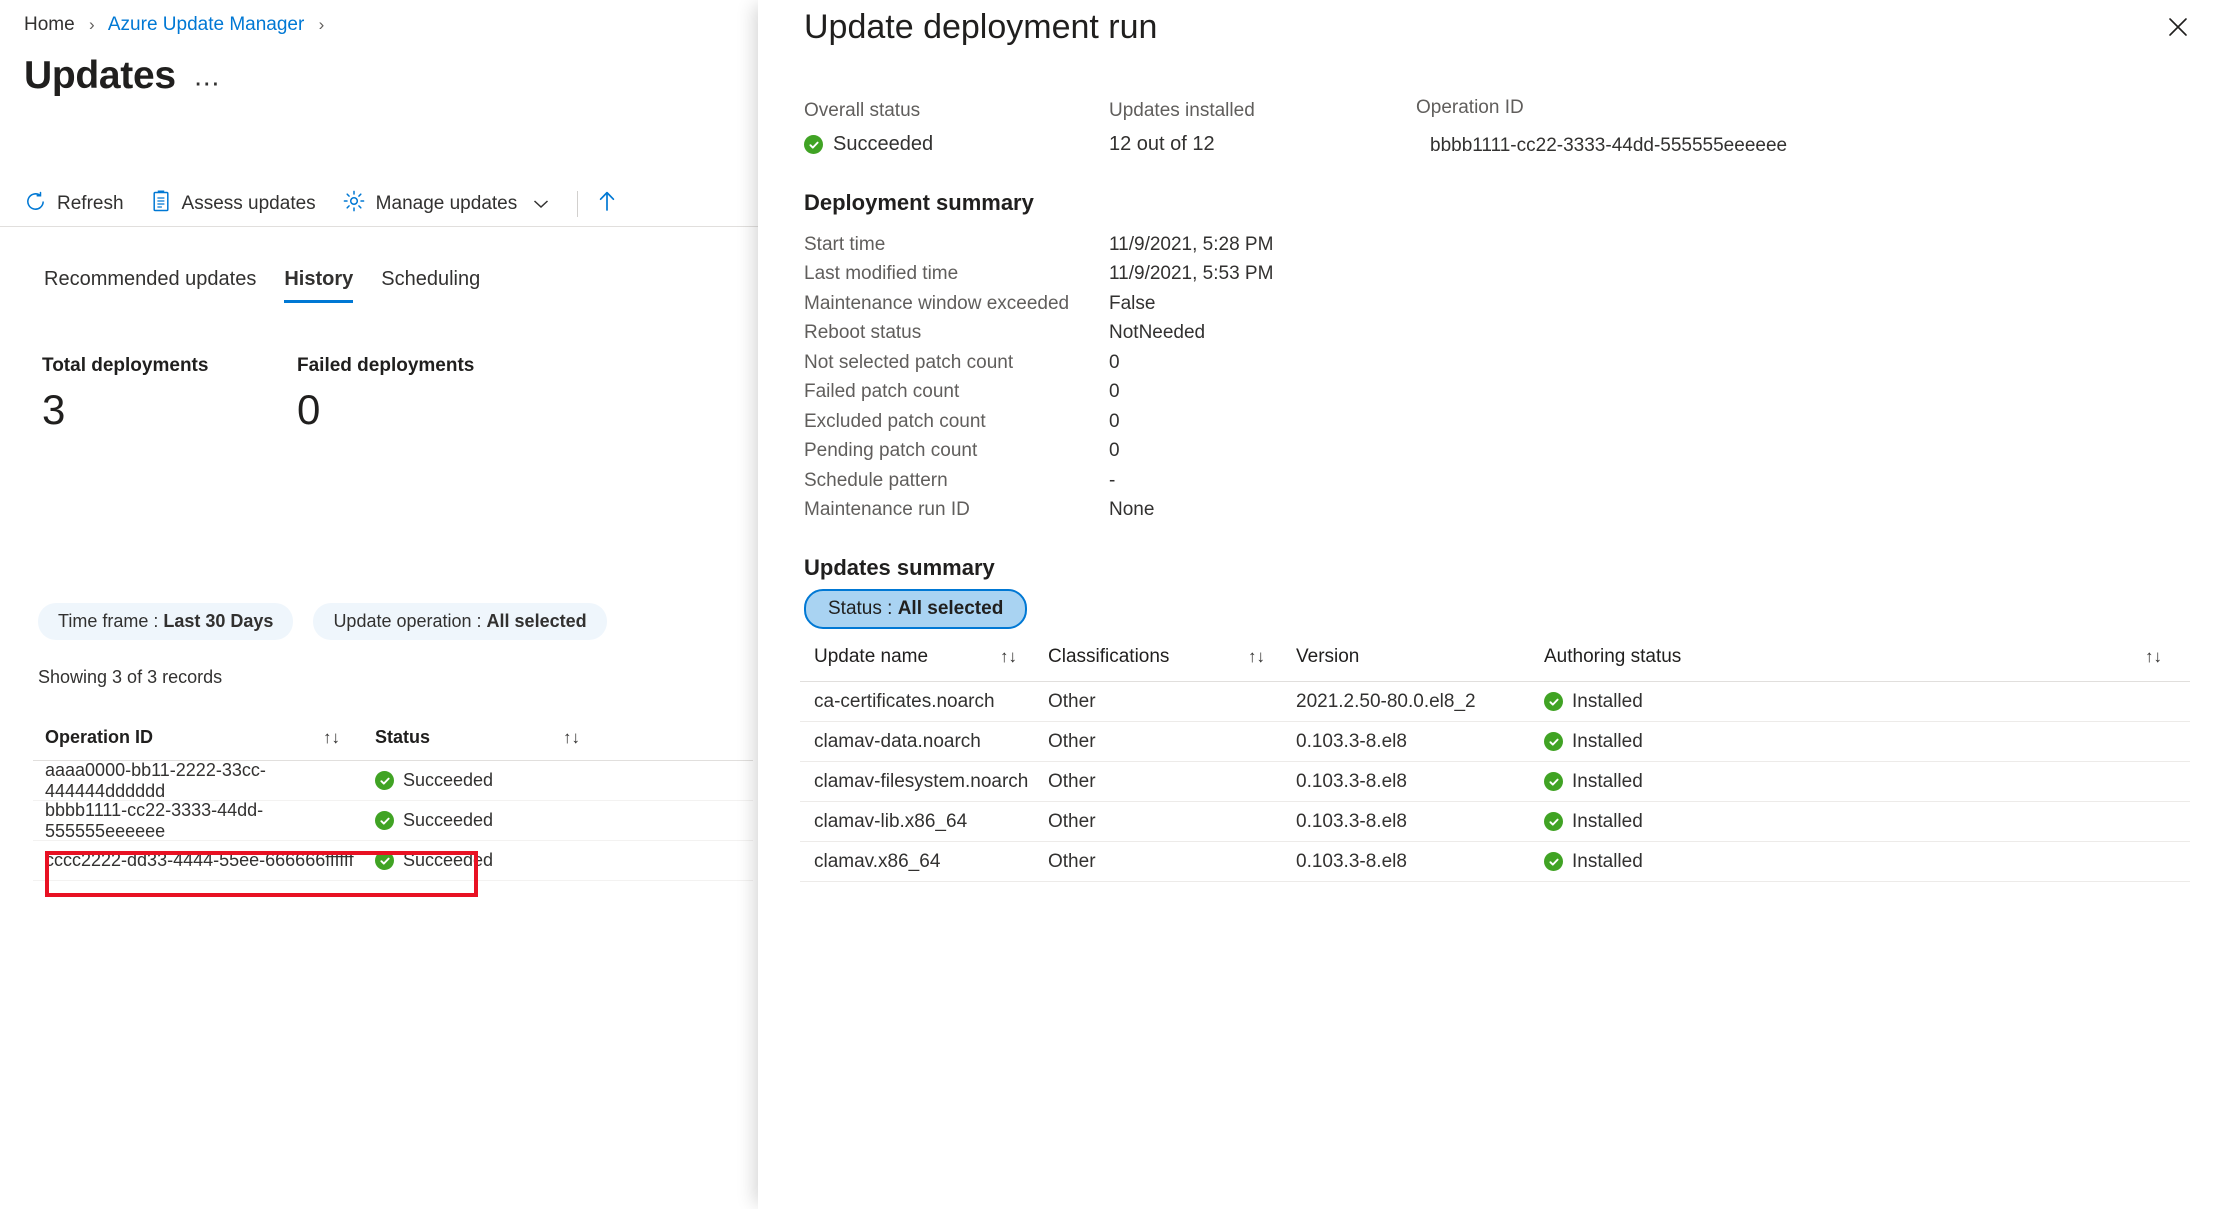 This screenshot has height=1209, width=2221. What do you see at coordinates (130, 677) in the screenshot?
I see `records-count-note: Showing 3 of 3 records` at bounding box center [130, 677].